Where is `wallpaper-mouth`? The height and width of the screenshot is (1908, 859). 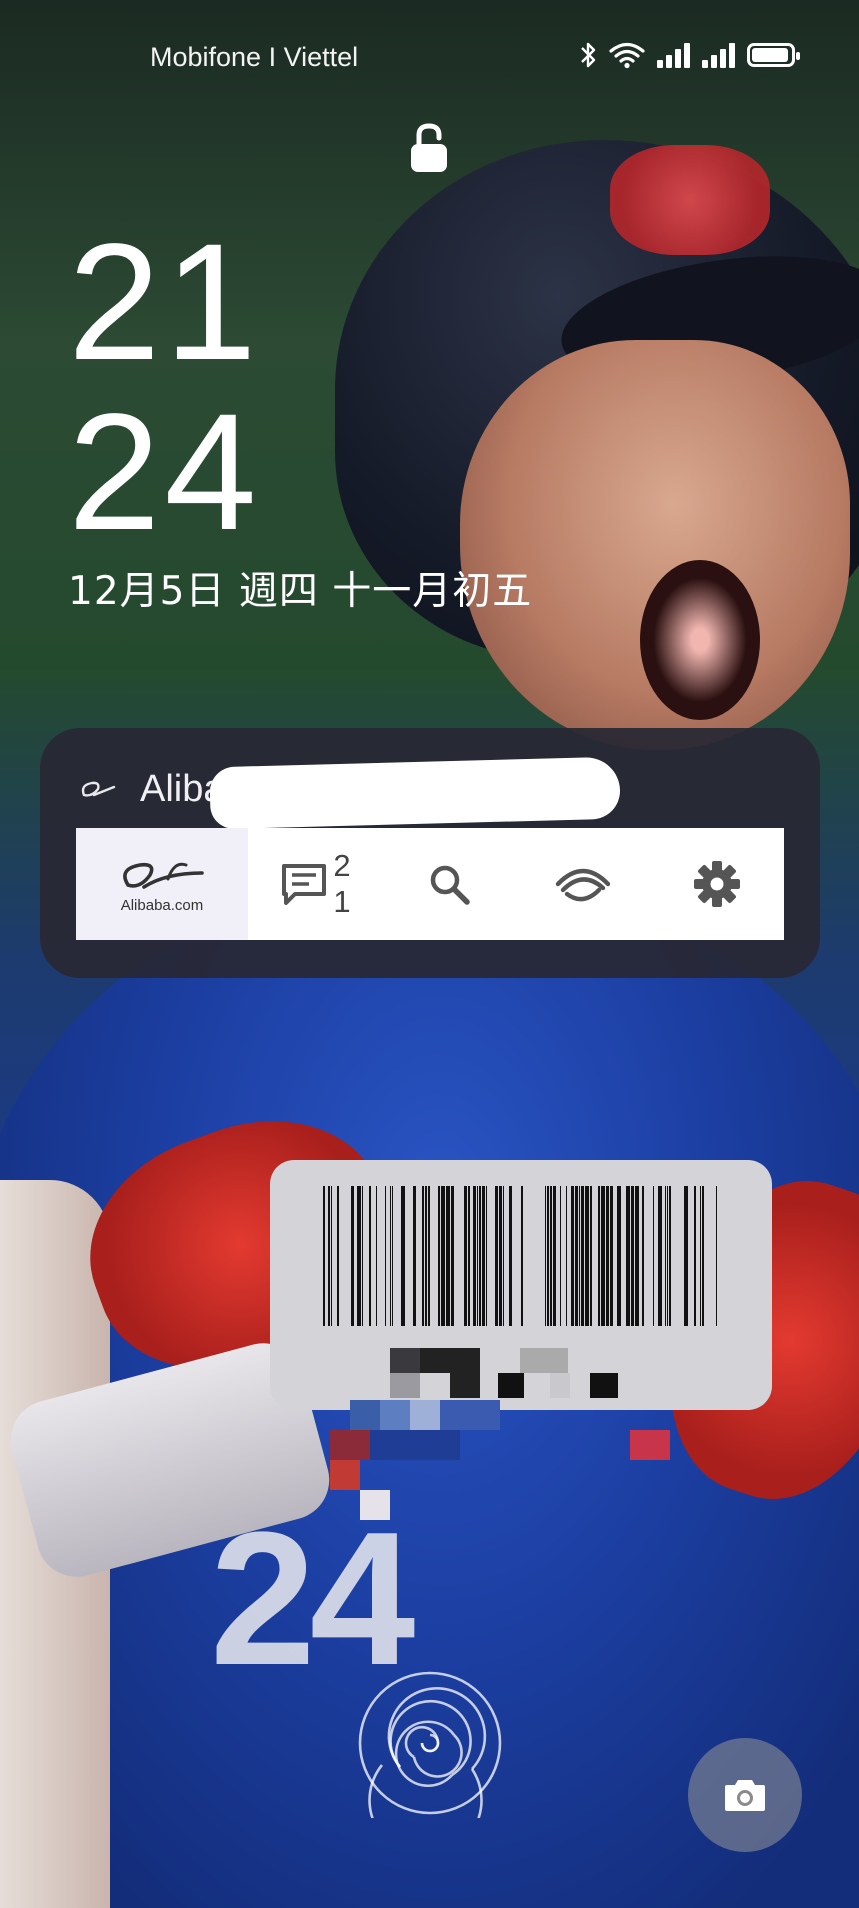
wallpaper-mouth is located at coordinates (700, 640).